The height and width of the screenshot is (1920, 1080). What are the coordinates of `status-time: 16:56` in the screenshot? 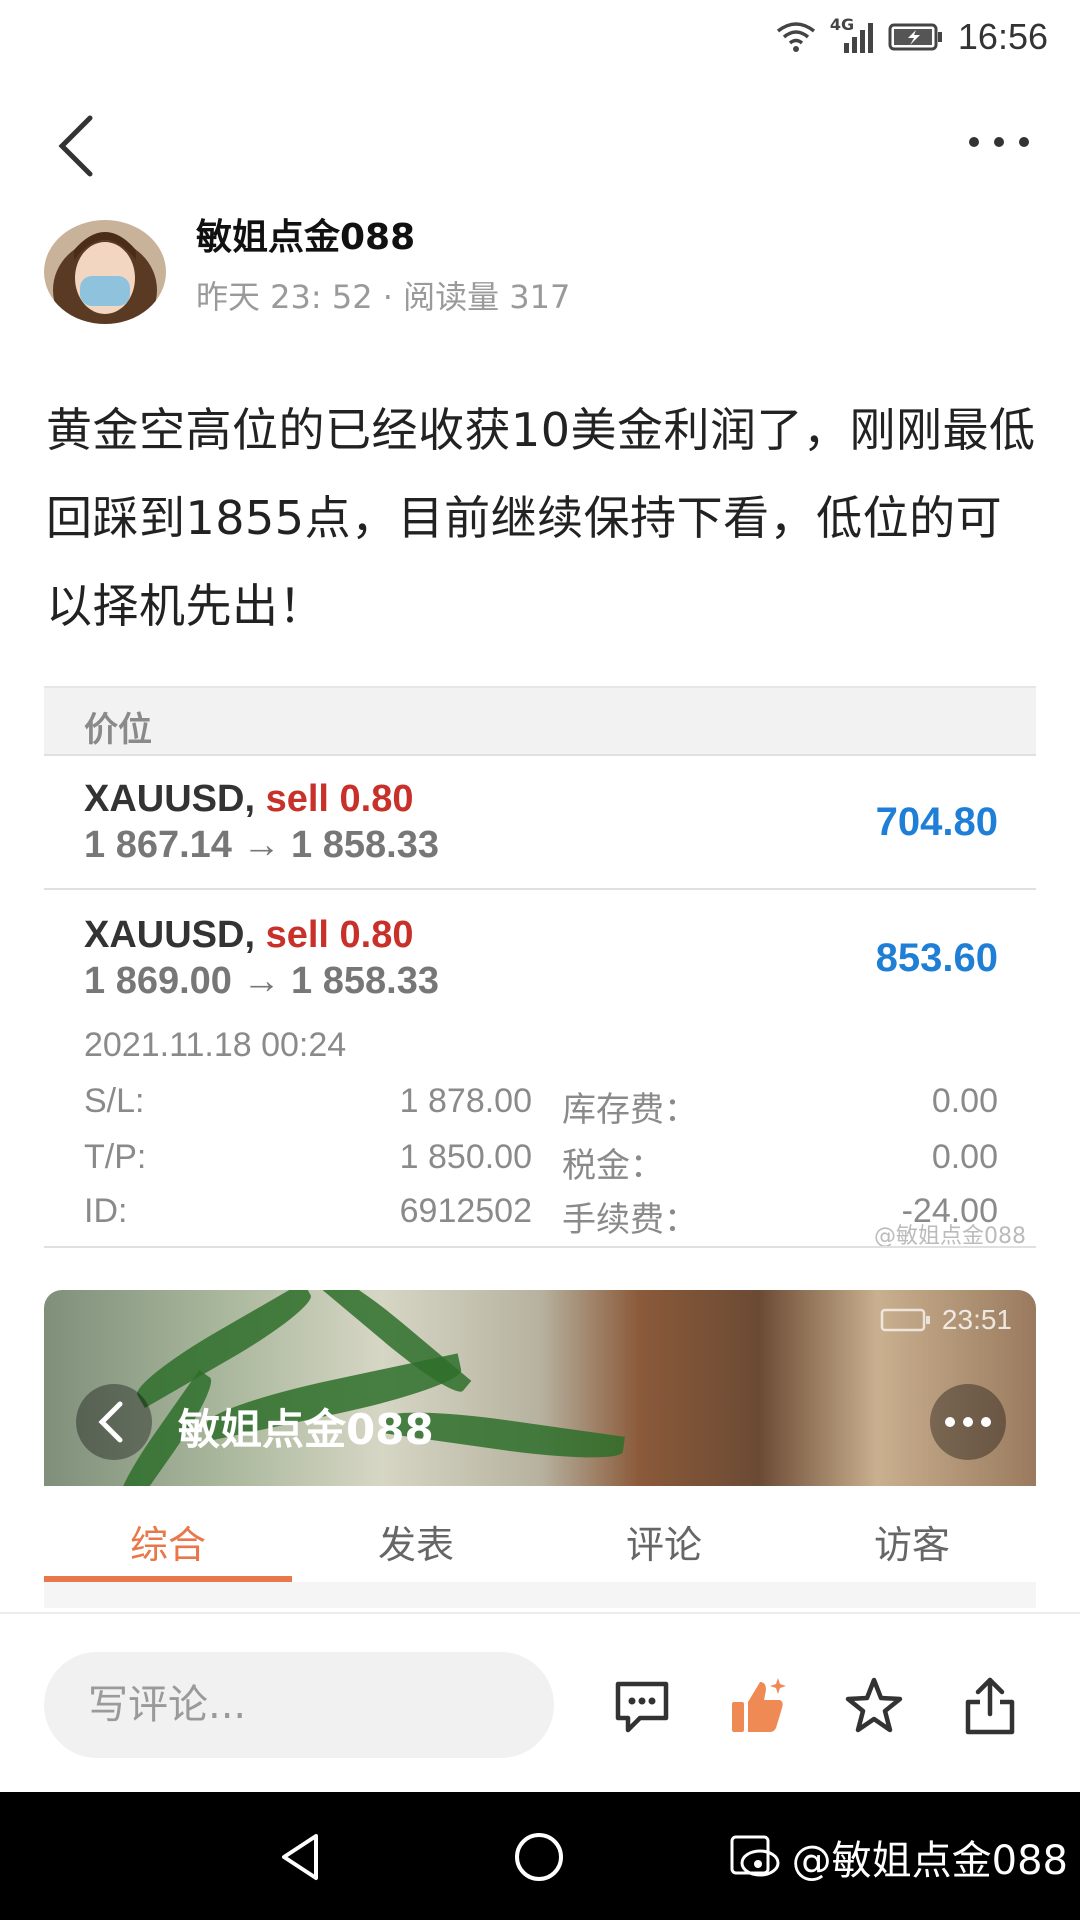 It's located at (1002, 36).